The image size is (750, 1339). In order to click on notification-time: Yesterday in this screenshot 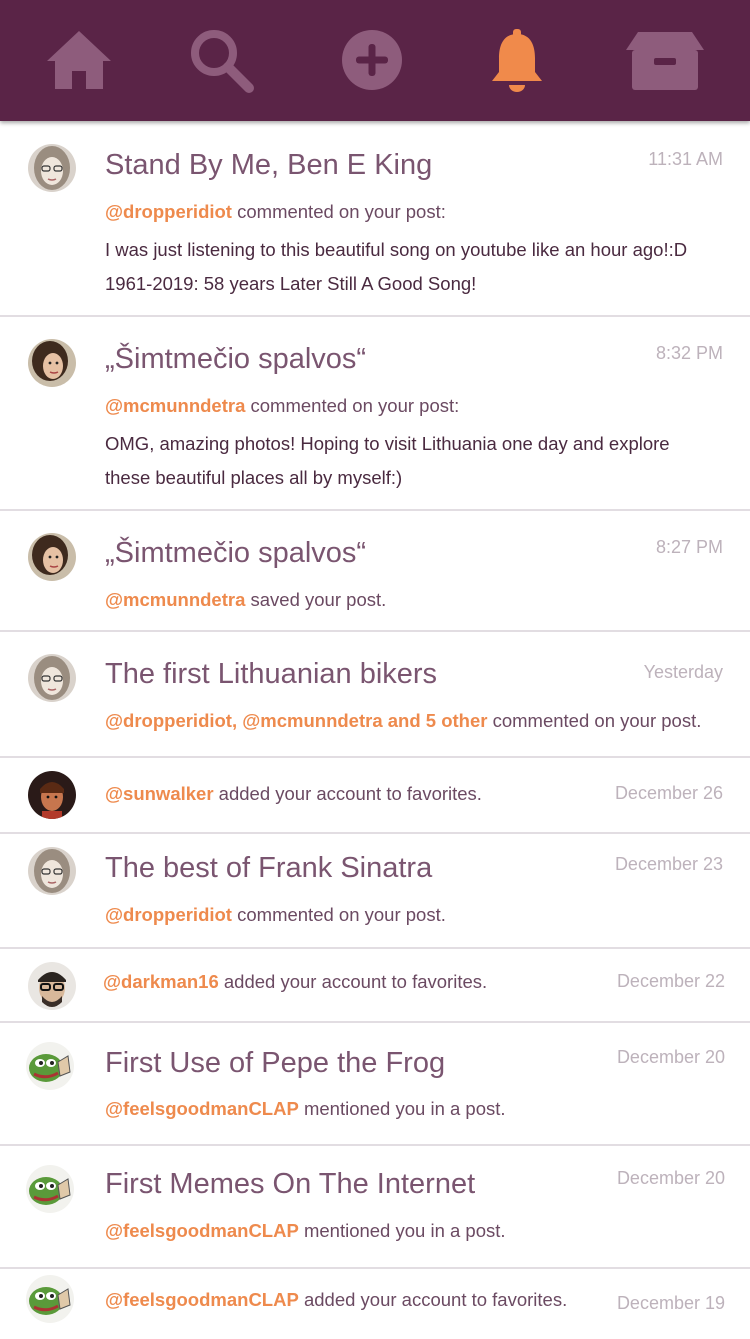, I will do `click(683, 672)`.